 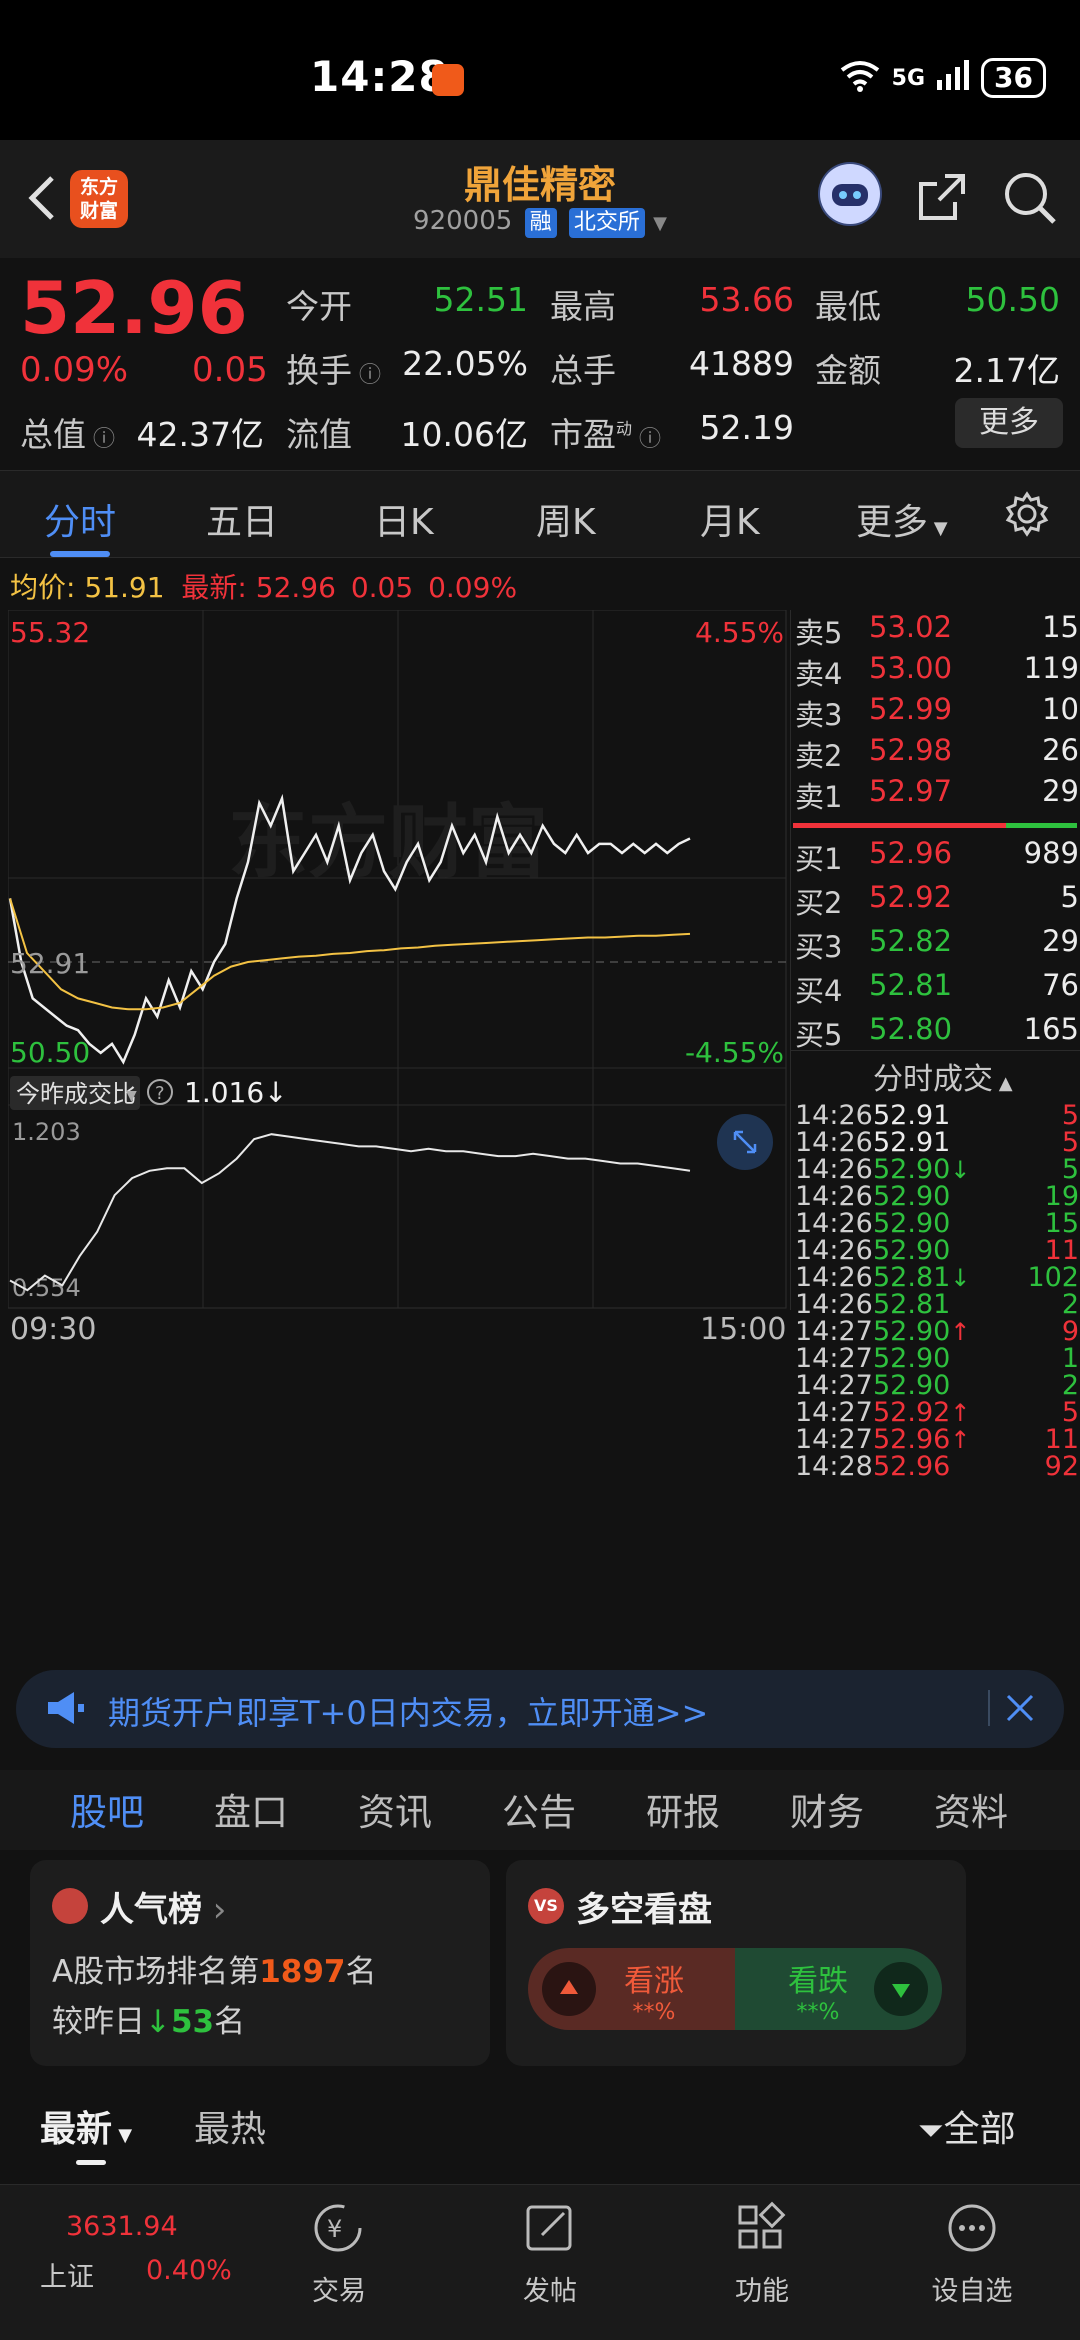 What do you see at coordinates (319, 306) in the screenshot?
I see `open-label: 今开` at bounding box center [319, 306].